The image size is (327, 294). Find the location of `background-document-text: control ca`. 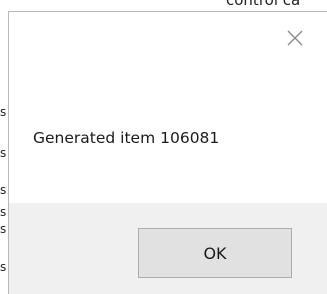

background-document-text: control ca is located at coordinates (263, 4).